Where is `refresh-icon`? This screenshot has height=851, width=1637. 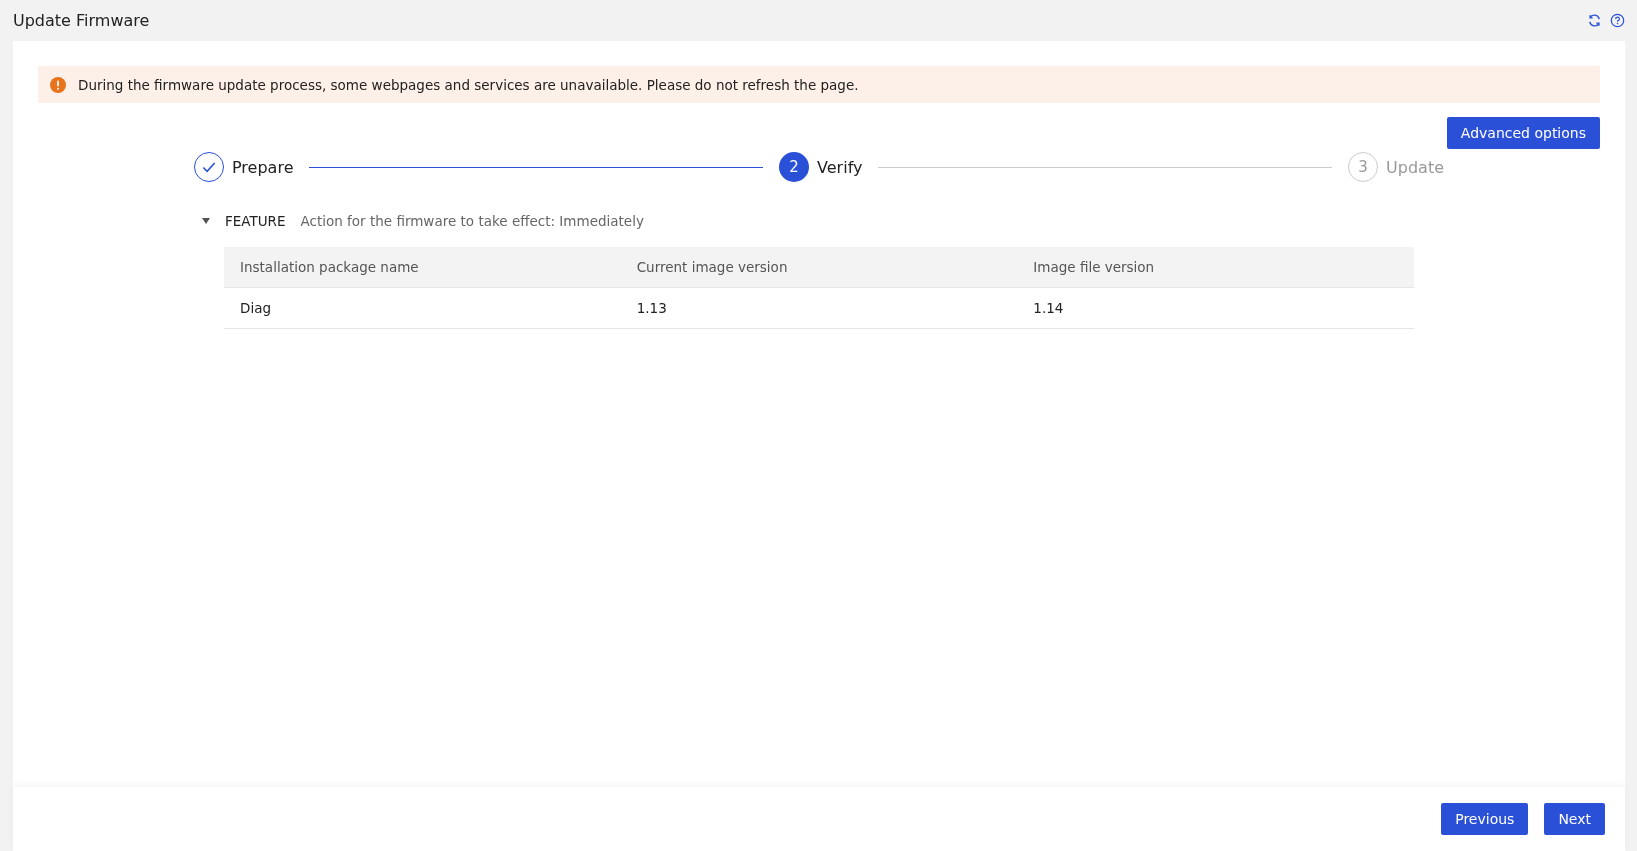 refresh-icon is located at coordinates (1594, 20).